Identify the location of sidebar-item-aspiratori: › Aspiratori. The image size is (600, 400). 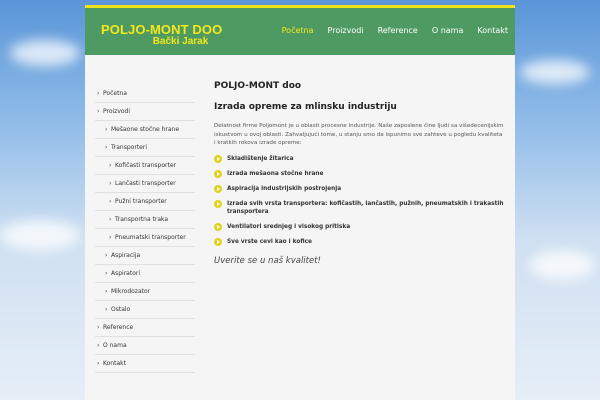
(145, 274).